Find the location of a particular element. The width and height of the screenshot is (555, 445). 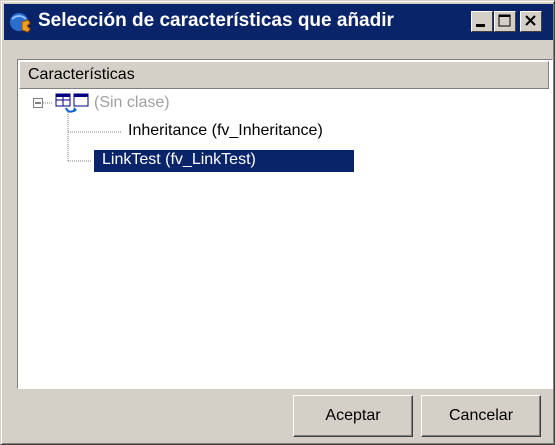

maximize-icon is located at coordinates (504, 20).